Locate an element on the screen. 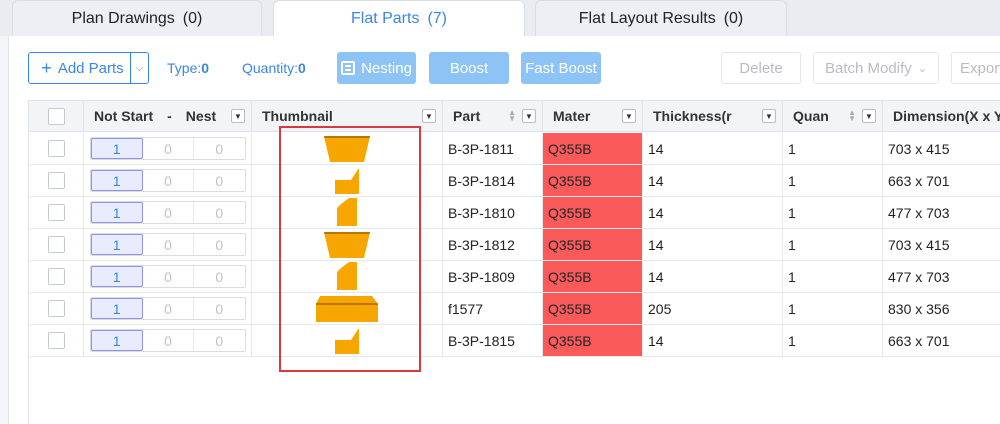 This screenshot has width=1000, height=424. batch-modify-label: Batch Modify is located at coordinates (868, 68).